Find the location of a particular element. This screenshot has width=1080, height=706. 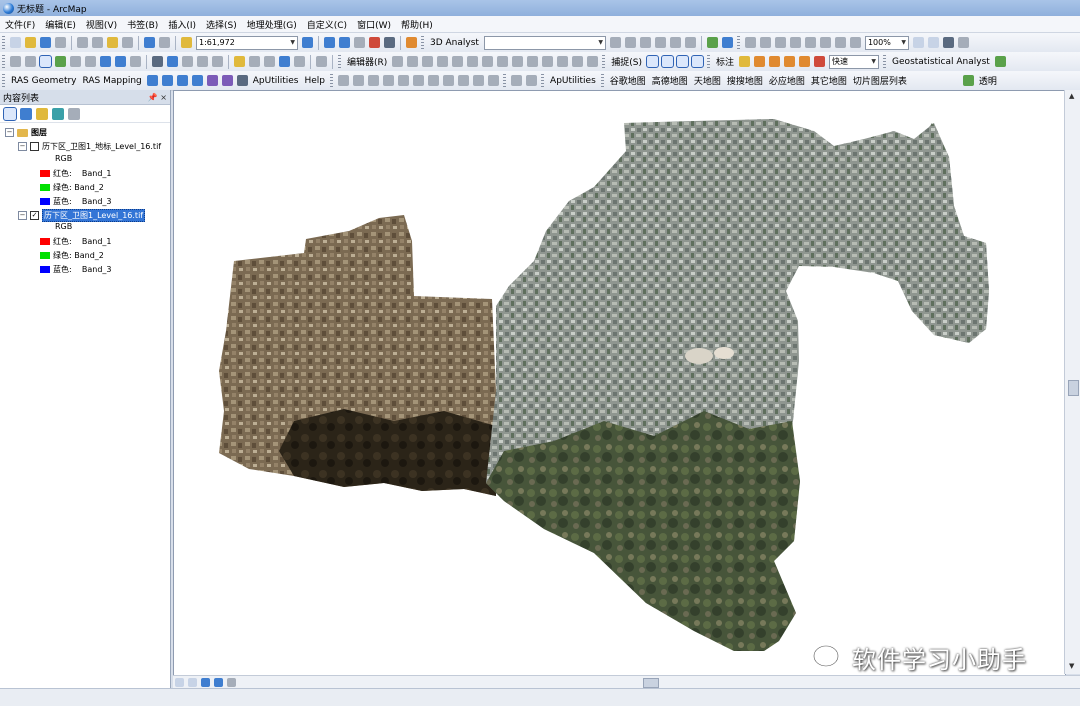

green-swatch is located at coordinates (45, 187).